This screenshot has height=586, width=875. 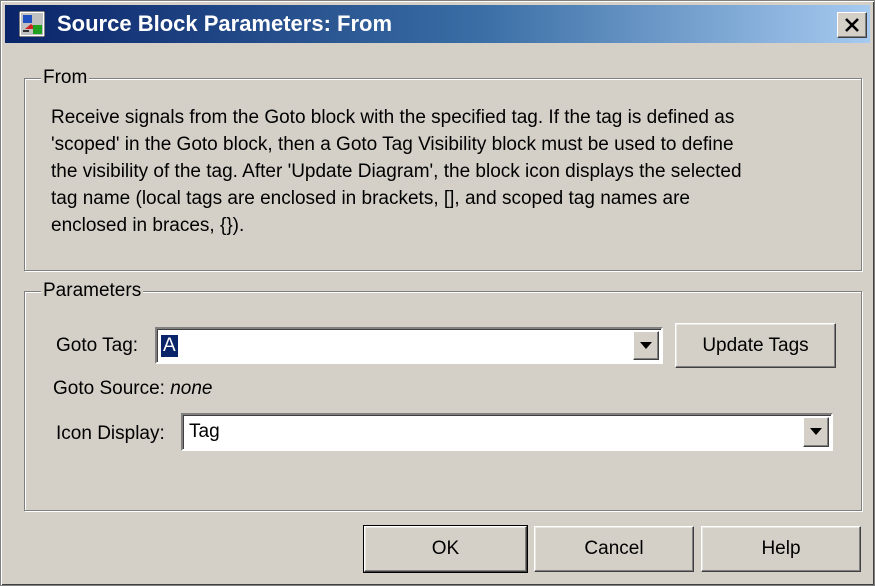 I want to click on close-button, so click(x=852, y=25).